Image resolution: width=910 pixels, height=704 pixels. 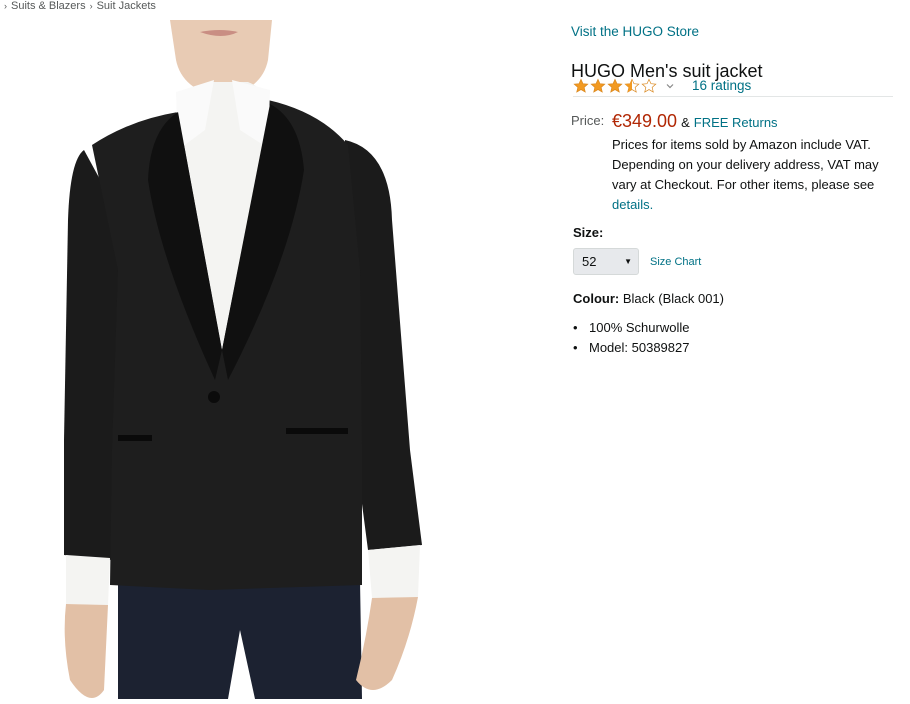 I want to click on star-half-icon, so click(x=632, y=85).